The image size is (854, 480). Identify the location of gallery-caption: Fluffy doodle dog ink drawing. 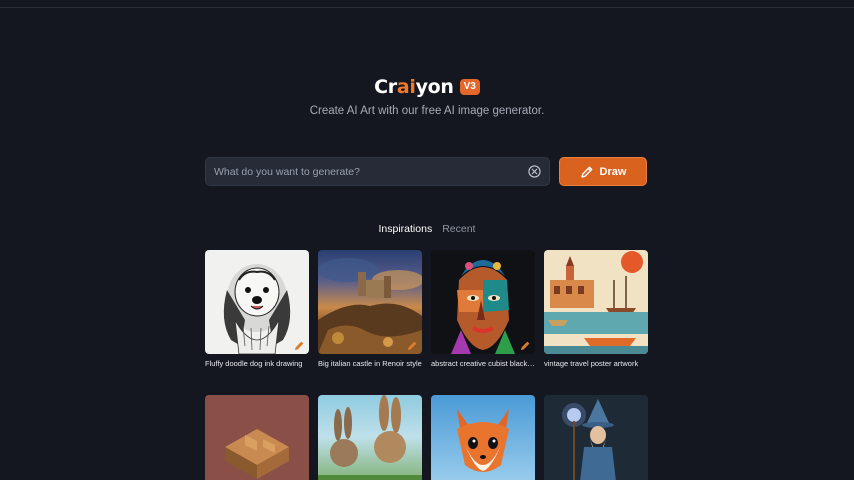
(254, 363).